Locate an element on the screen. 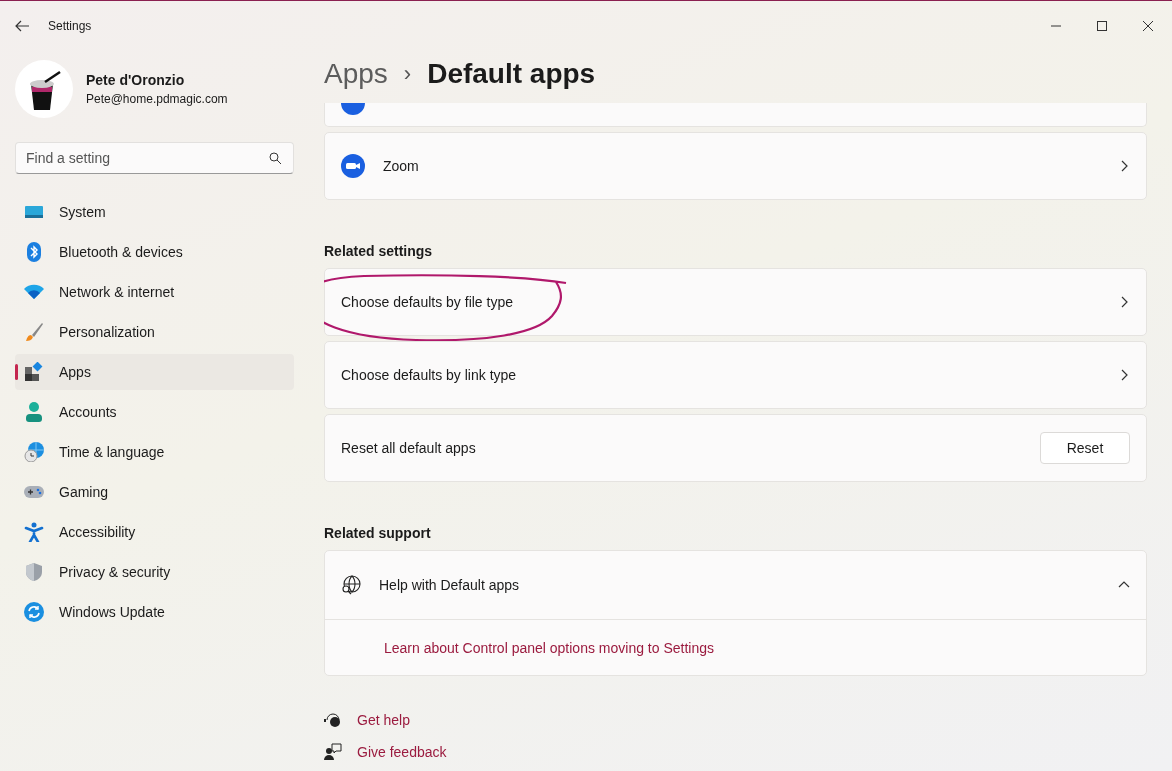 Image resolution: width=1172 pixels, height=771 pixels. search-icon is located at coordinates (275, 158).